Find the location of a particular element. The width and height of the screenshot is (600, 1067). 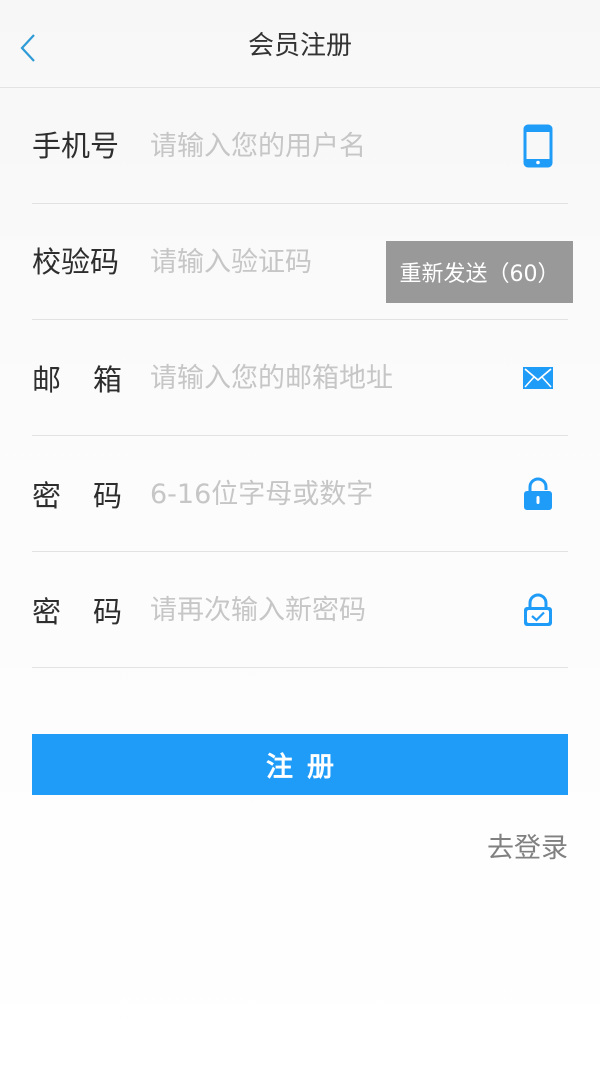

password-row: 密 码 is located at coordinates (300, 494).